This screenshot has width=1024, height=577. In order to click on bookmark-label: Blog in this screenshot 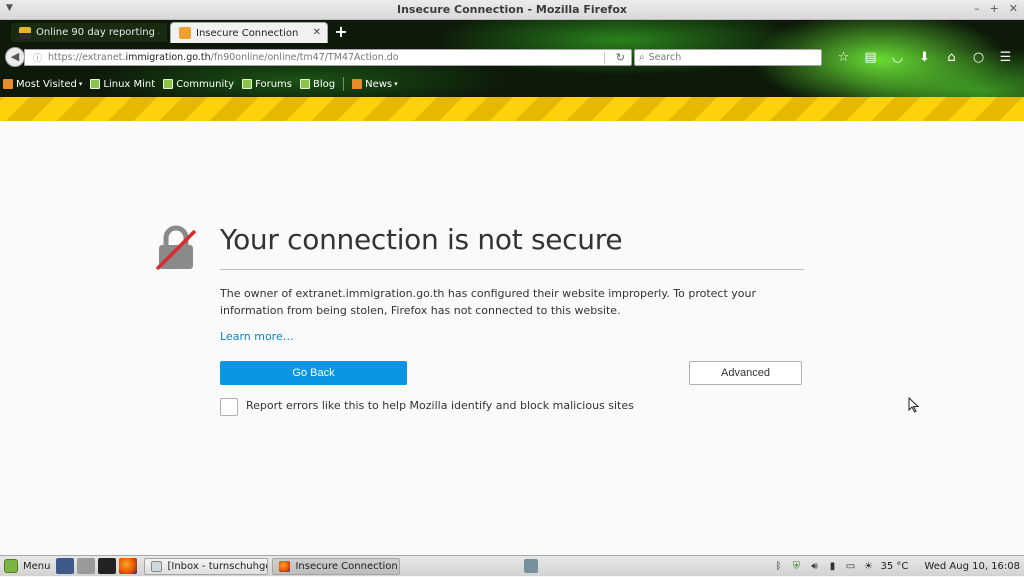, I will do `click(324, 84)`.